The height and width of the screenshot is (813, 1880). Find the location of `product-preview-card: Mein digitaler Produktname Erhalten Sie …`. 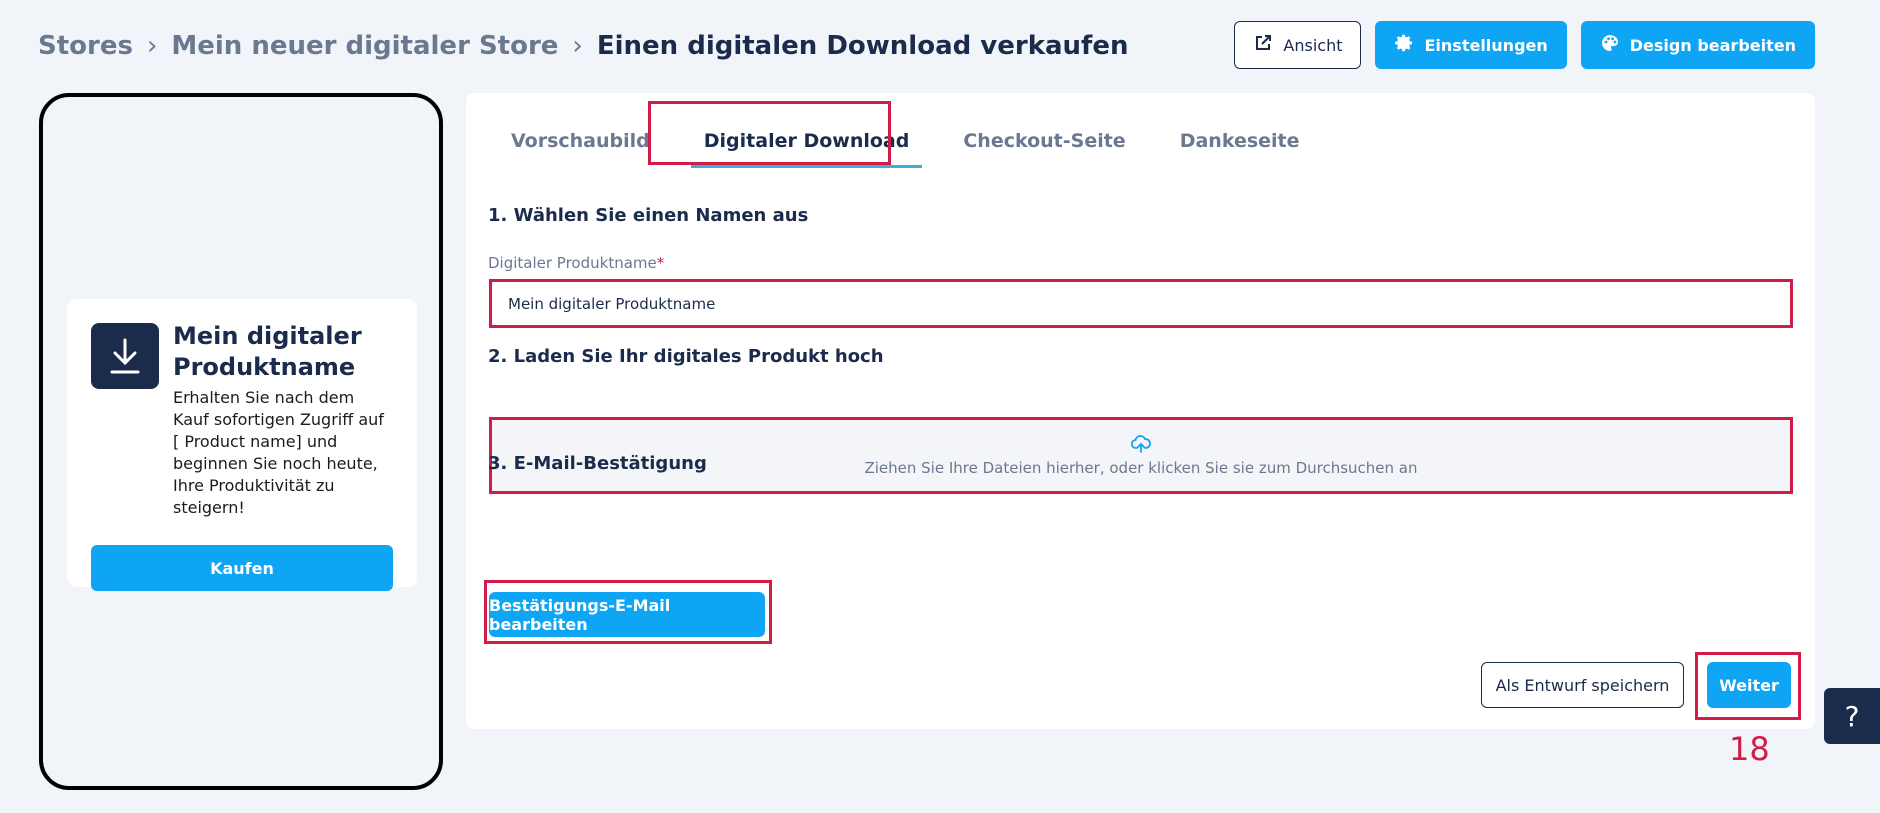

product-preview-card: Mein digitaler Produktname Erhalten Sie … is located at coordinates (242, 445).